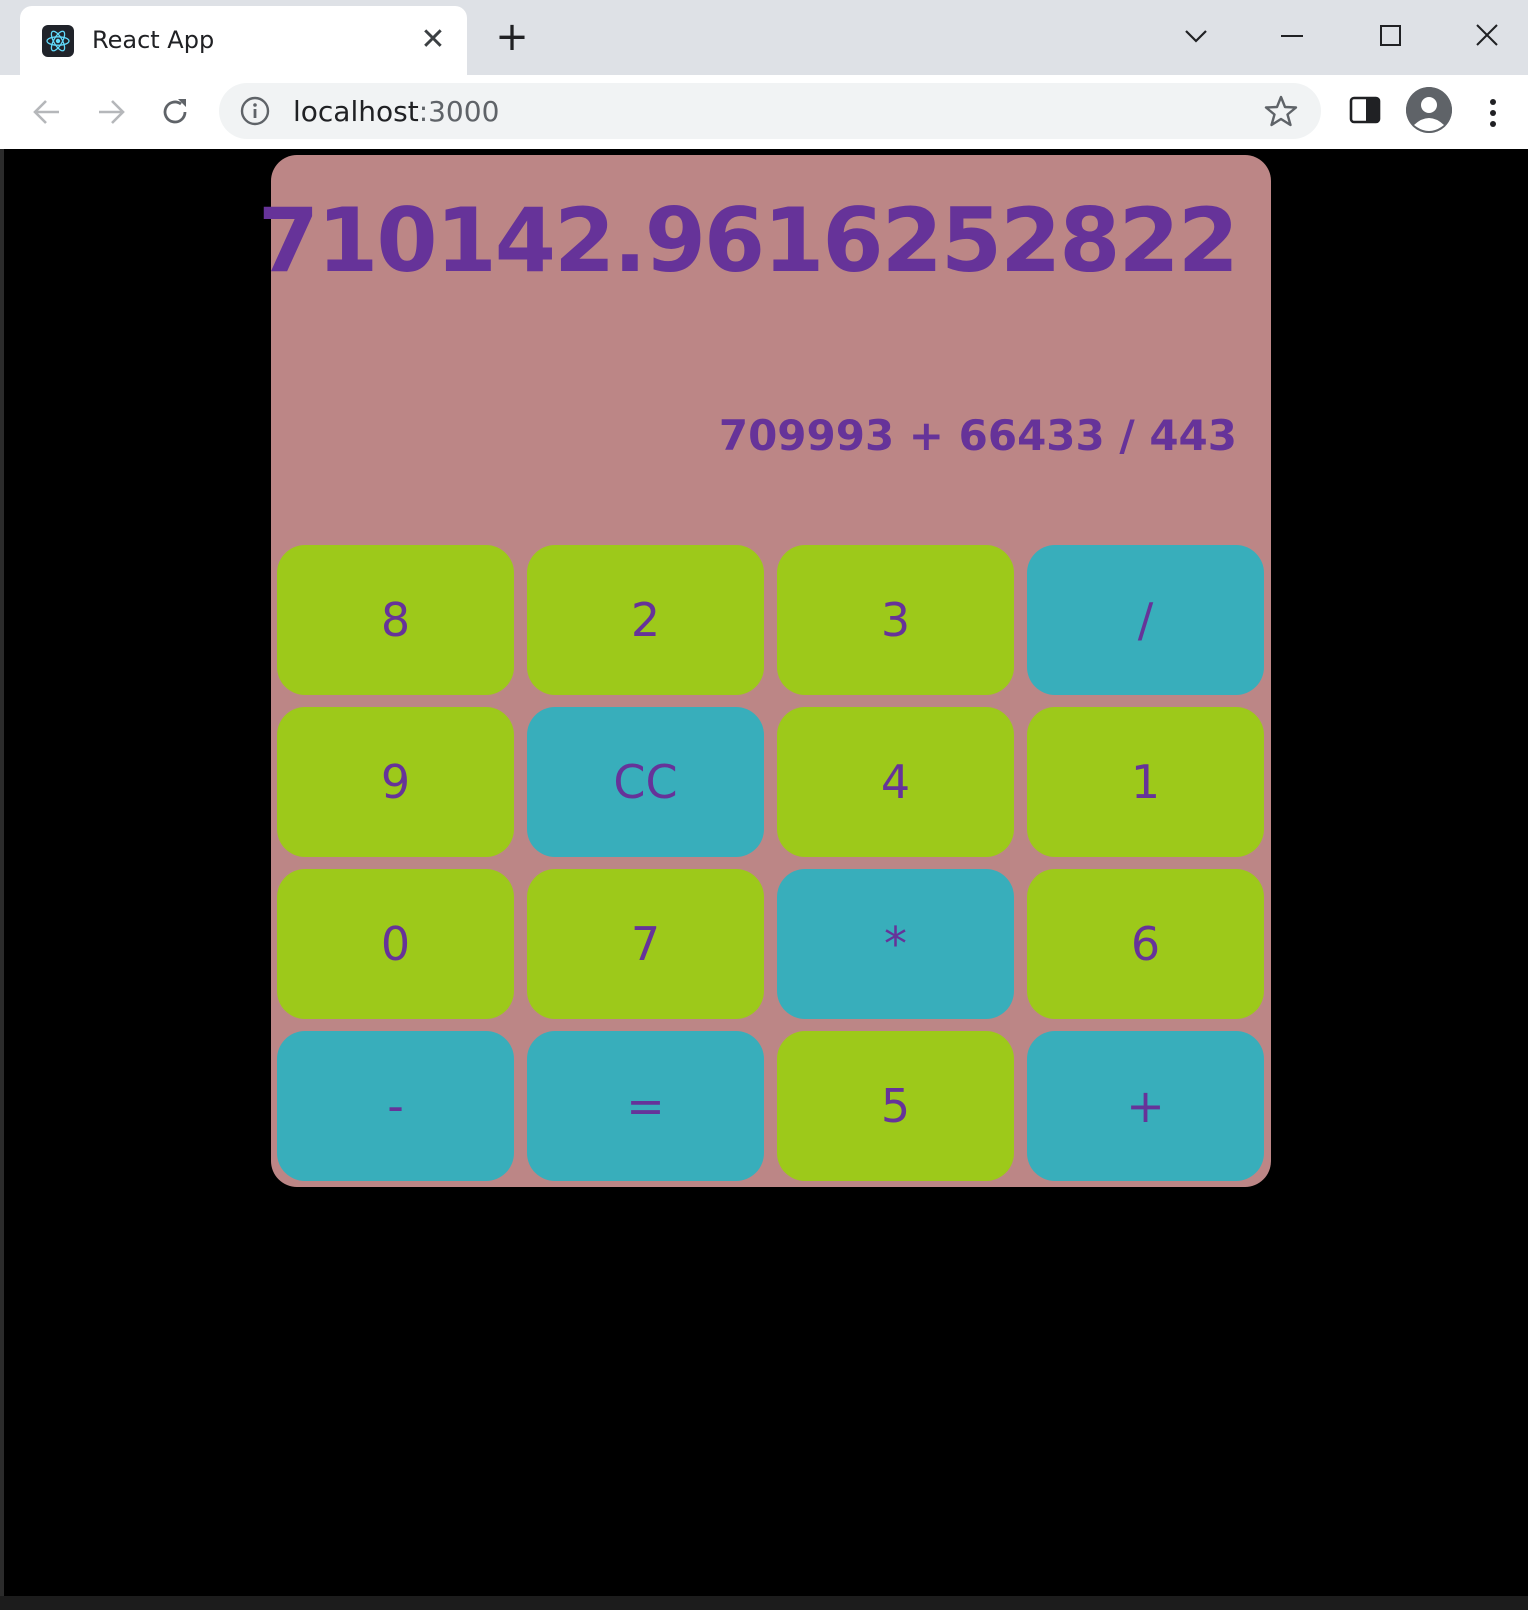 The image size is (1528, 1610). What do you see at coordinates (395, 1106) in the screenshot?
I see `key-subtract-button: -` at bounding box center [395, 1106].